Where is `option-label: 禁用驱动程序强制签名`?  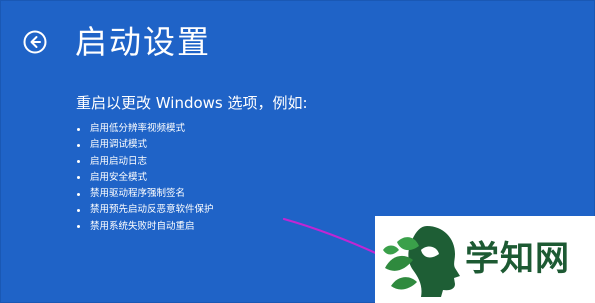
option-label: 禁用驱动程序强制签名 is located at coordinates (138, 194).